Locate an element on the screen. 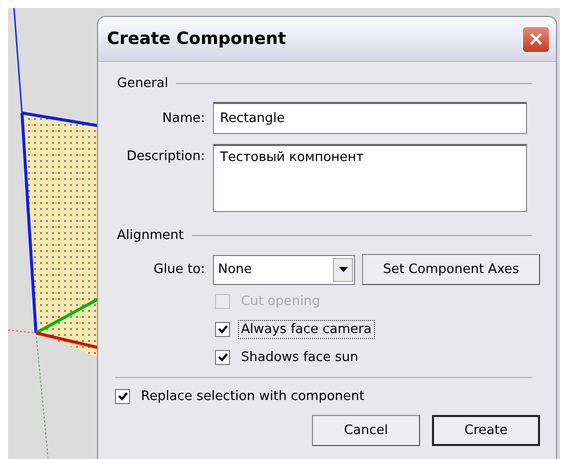  field-label: Name: is located at coordinates (183, 118).